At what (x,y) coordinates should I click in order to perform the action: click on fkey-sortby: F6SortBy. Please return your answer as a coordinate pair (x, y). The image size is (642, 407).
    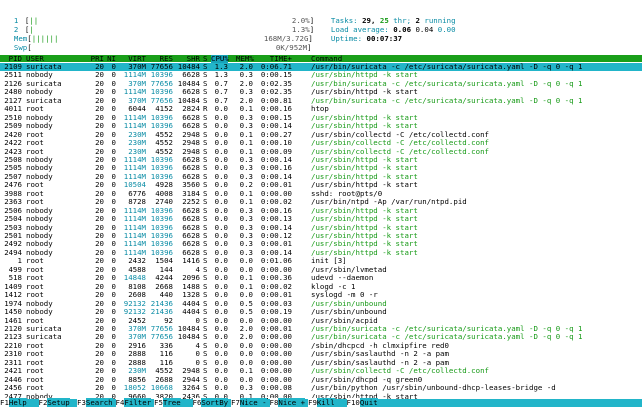
    Looking at the image, I should click on (210, 402).